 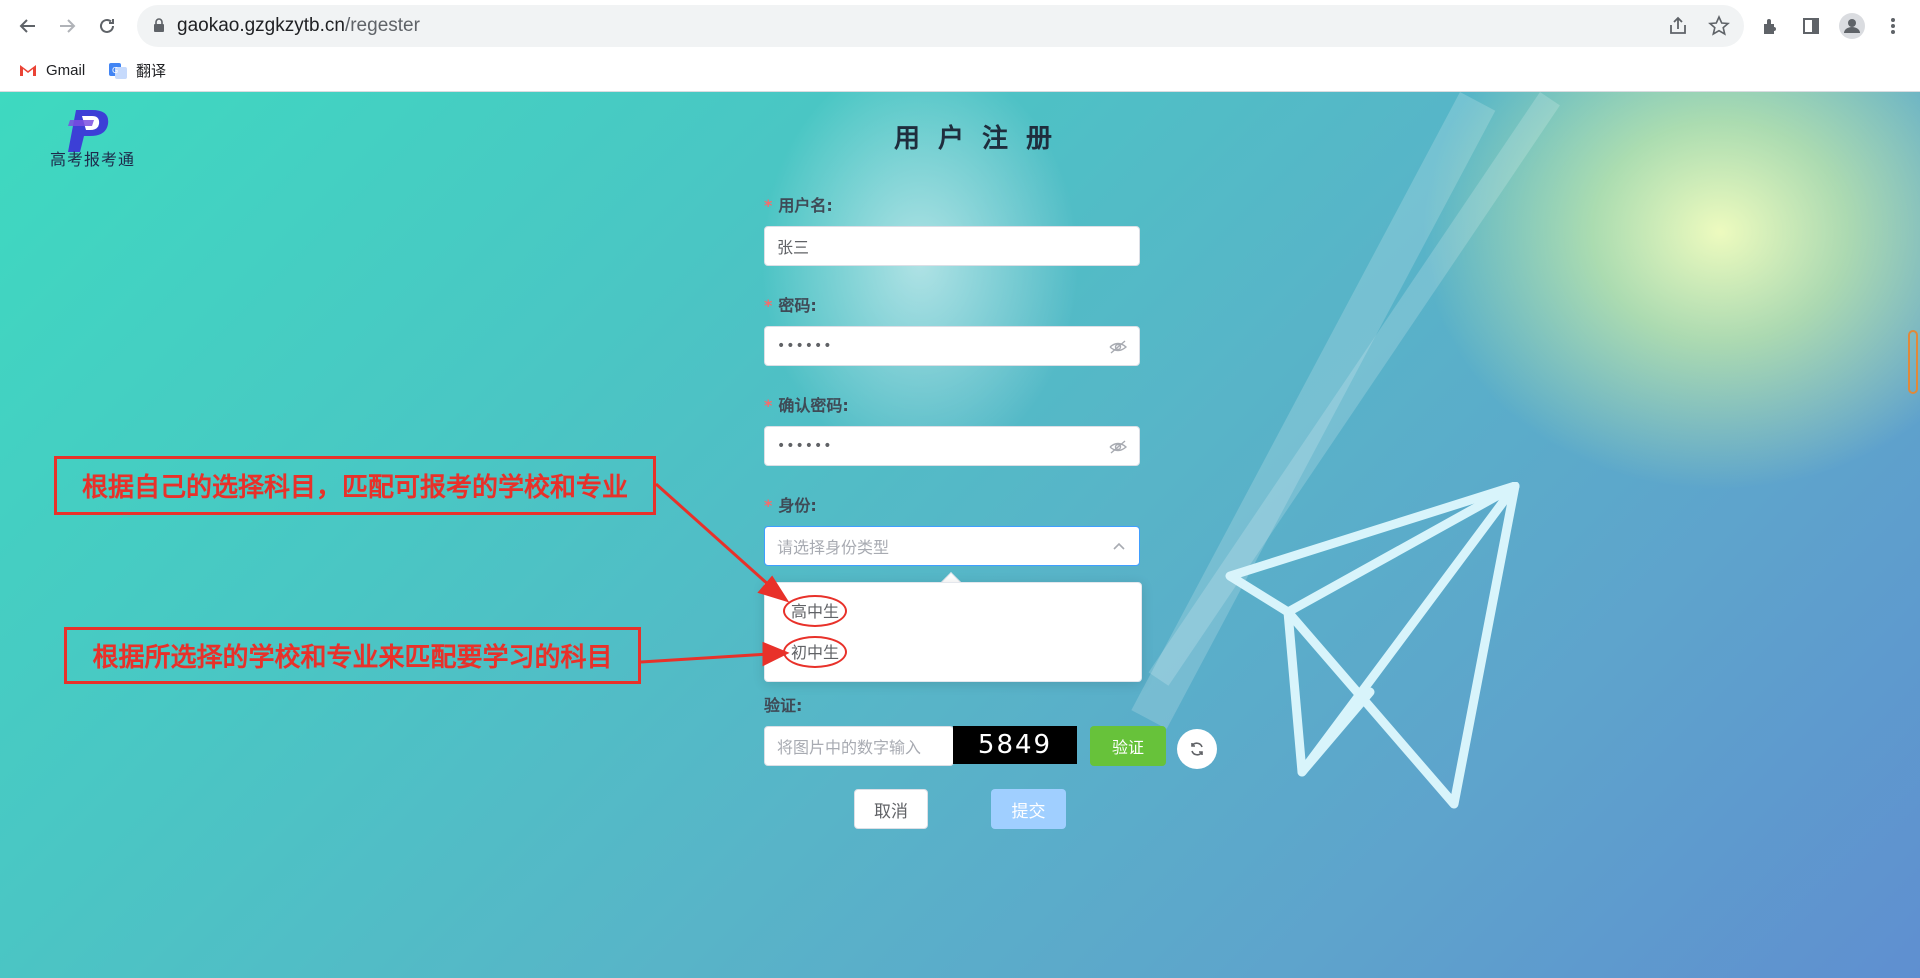 I want to click on url-text: gaokao.gzgkzytb.cn/regester, so click(x=298, y=26).